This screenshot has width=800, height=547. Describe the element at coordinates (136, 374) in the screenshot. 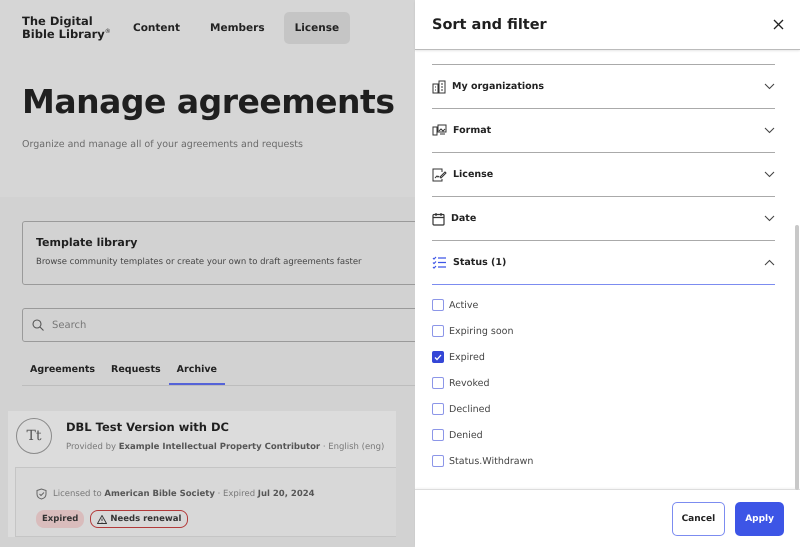

I see `tab: Requests` at that location.